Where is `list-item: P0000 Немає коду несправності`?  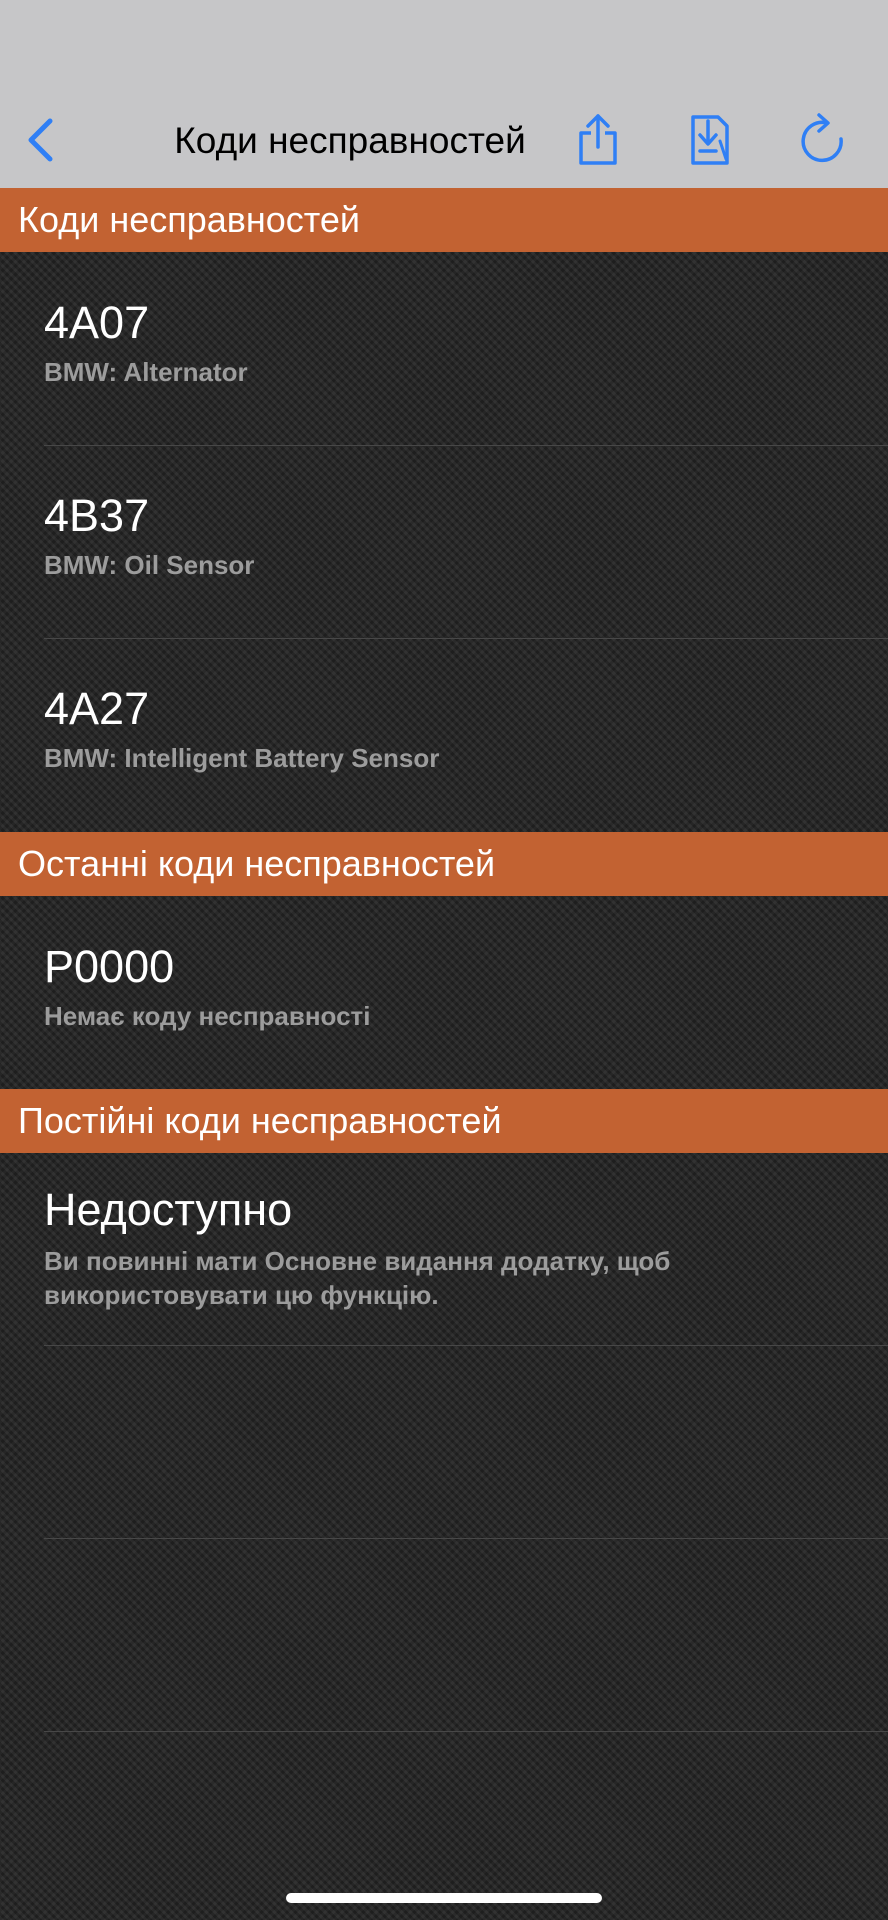 list-item: P0000 Немає коду несправності is located at coordinates (444, 993).